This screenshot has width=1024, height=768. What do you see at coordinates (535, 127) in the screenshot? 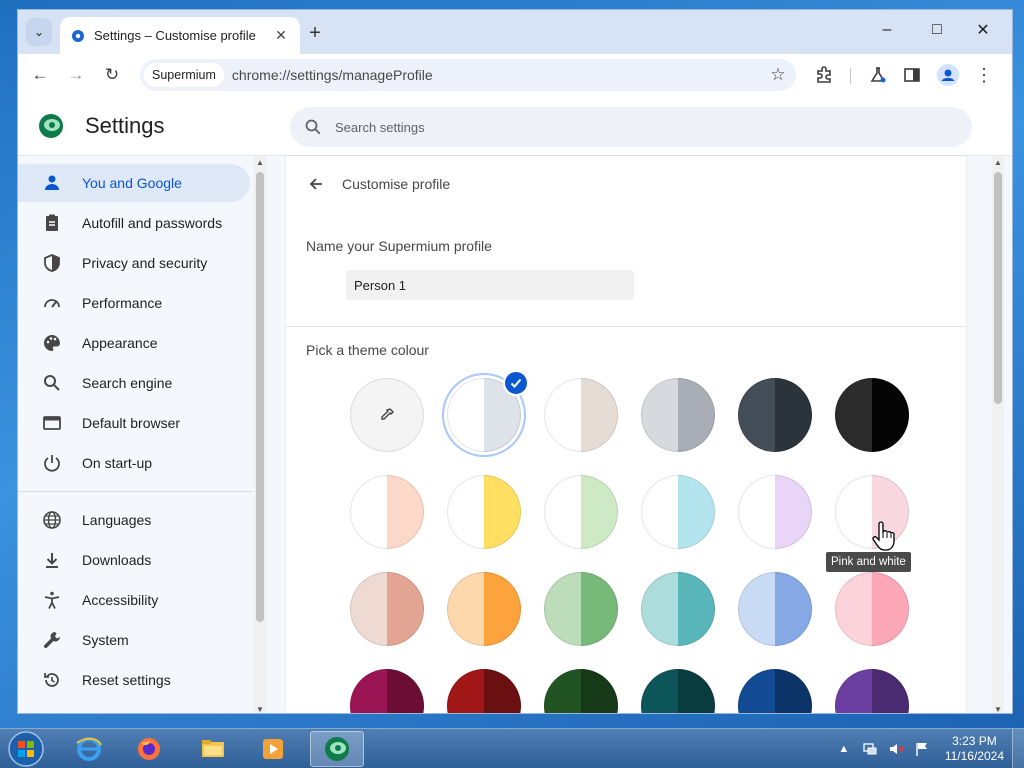
I see `search-input` at bounding box center [535, 127].